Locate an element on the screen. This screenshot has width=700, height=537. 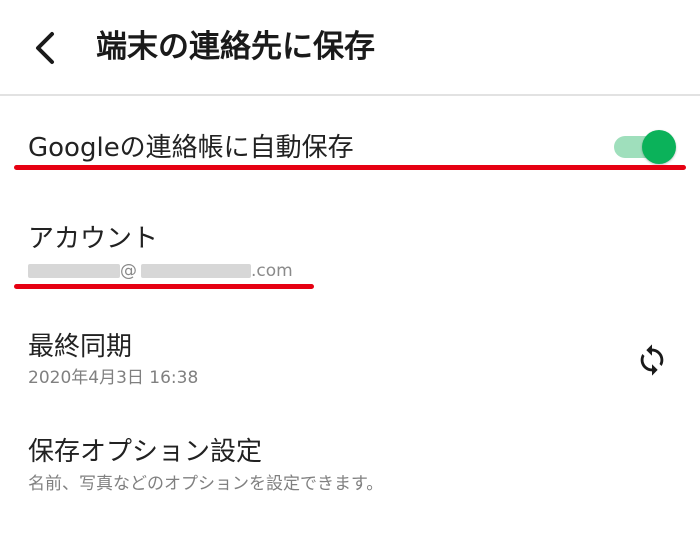
save-options-label: 保存オプション設定 is located at coordinates (145, 452).